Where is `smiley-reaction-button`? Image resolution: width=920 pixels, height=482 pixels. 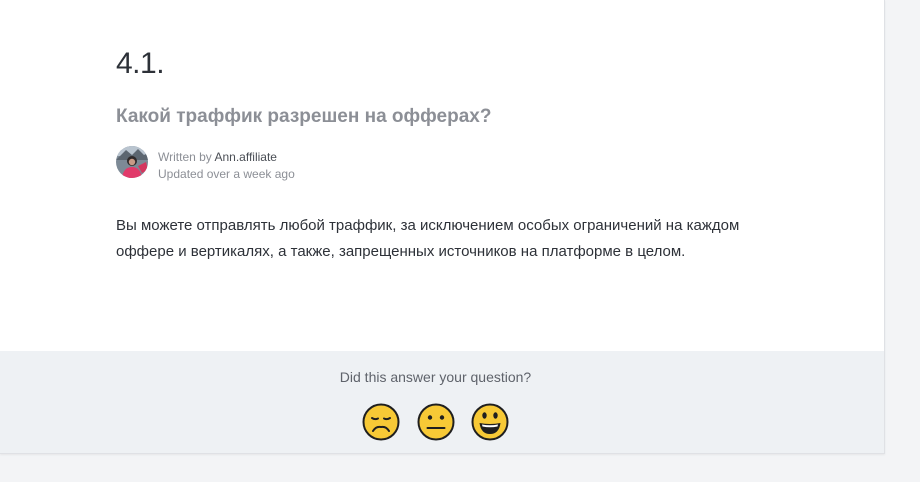 smiley-reaction-button is located at coordinates (490, 422).